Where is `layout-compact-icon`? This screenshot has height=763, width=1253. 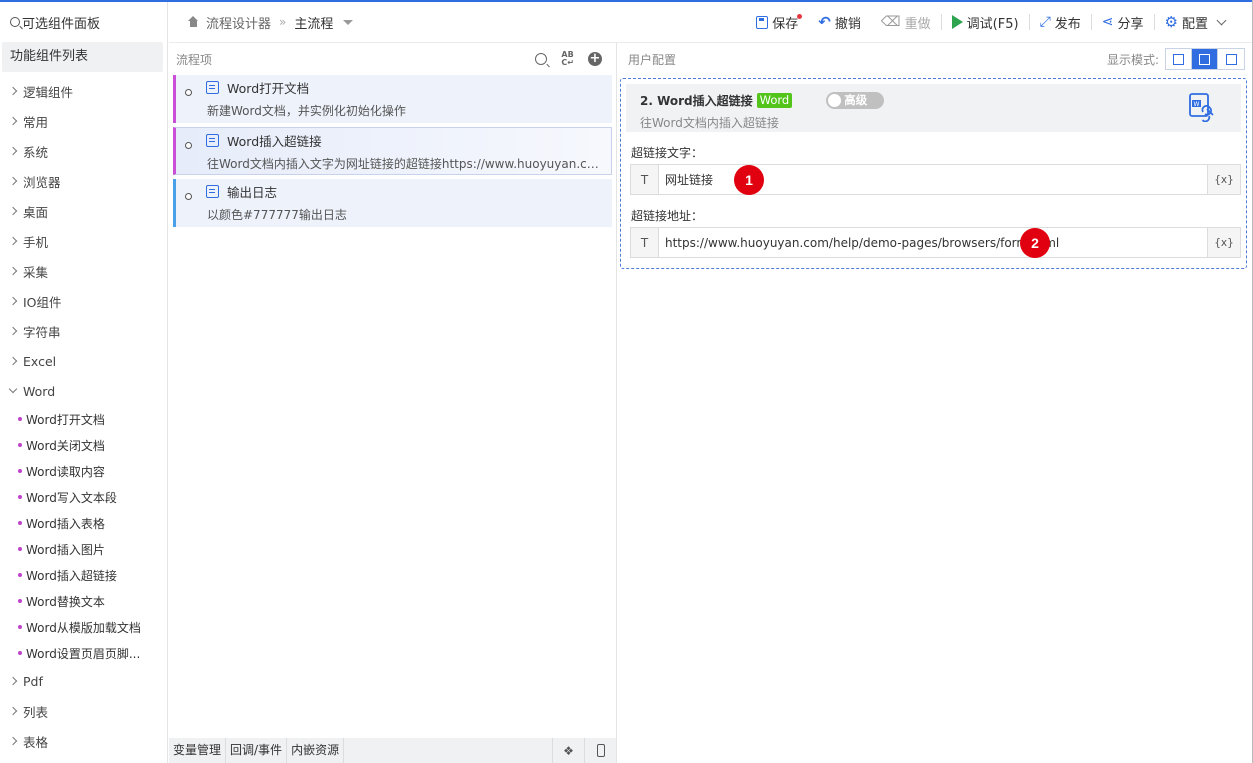 layout-compact-icon is located at coordinates (1178, 59).